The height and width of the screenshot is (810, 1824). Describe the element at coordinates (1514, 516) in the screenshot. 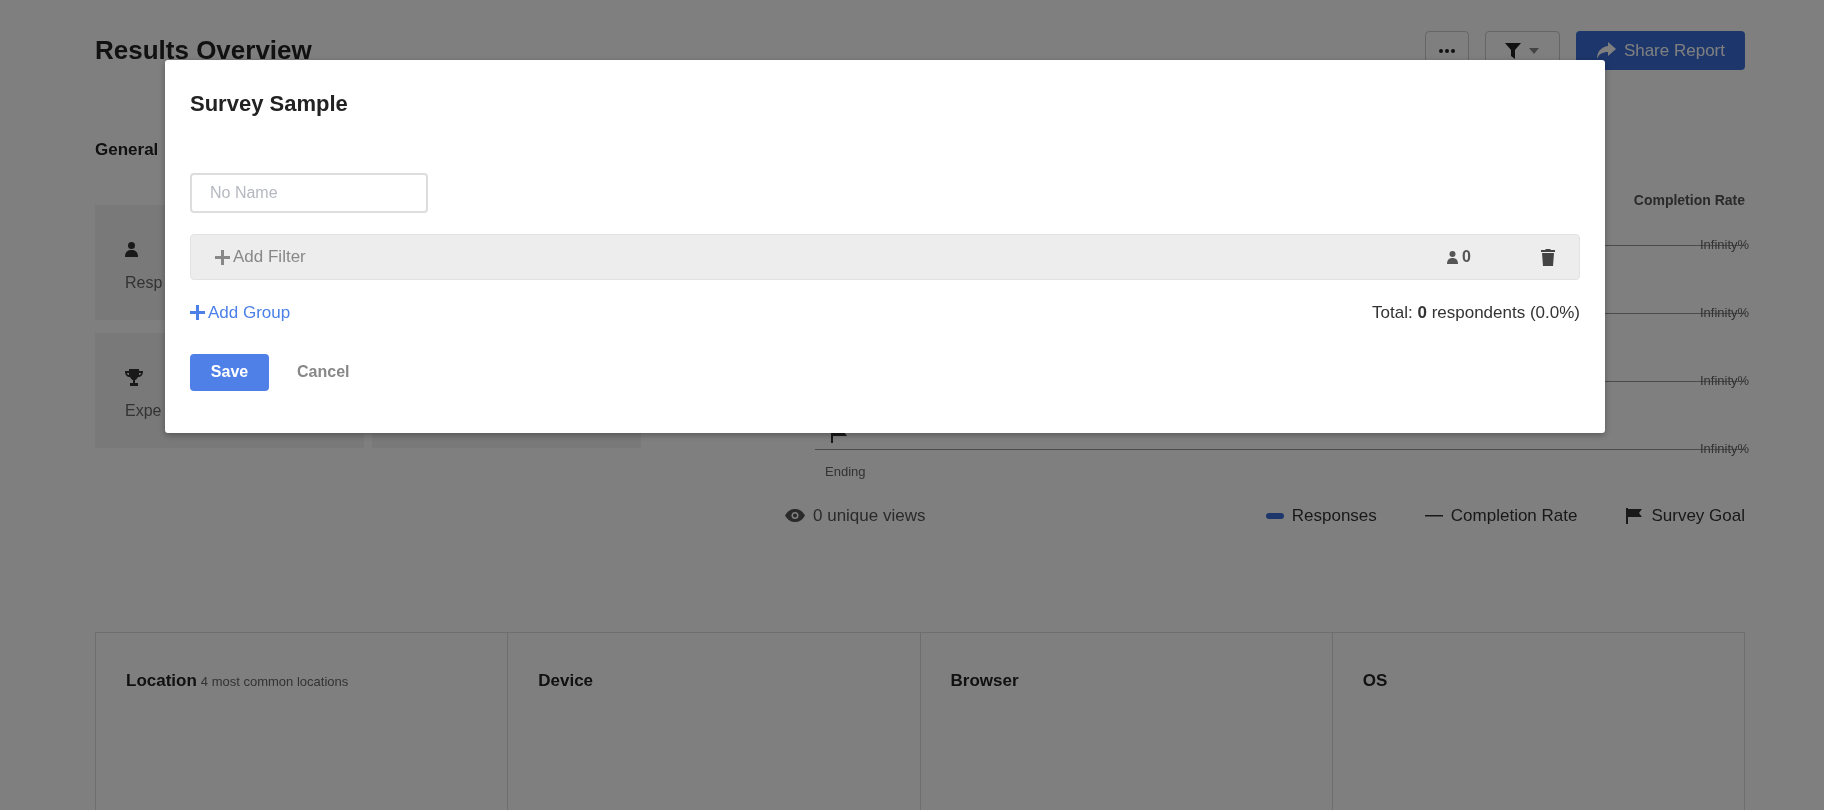

I see `legend-label: Completion Rate` at that location.